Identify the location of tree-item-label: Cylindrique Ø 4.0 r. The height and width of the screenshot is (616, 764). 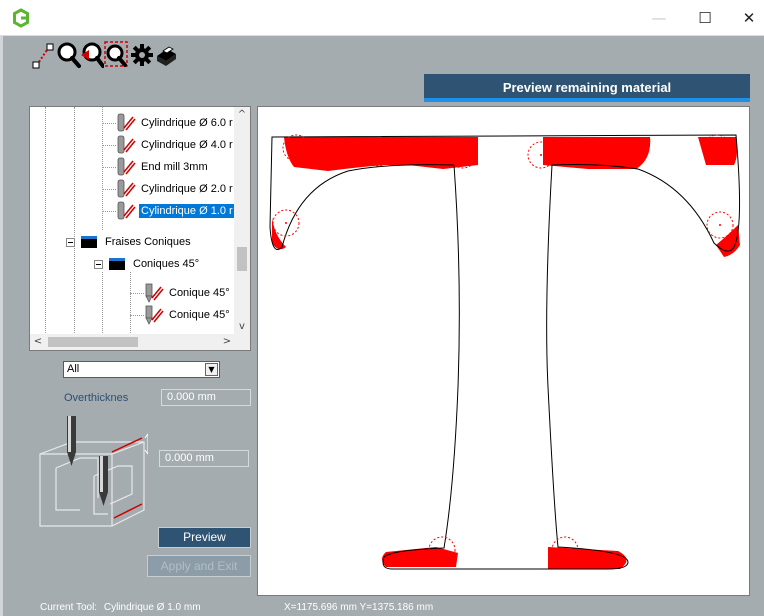
(187, 145).